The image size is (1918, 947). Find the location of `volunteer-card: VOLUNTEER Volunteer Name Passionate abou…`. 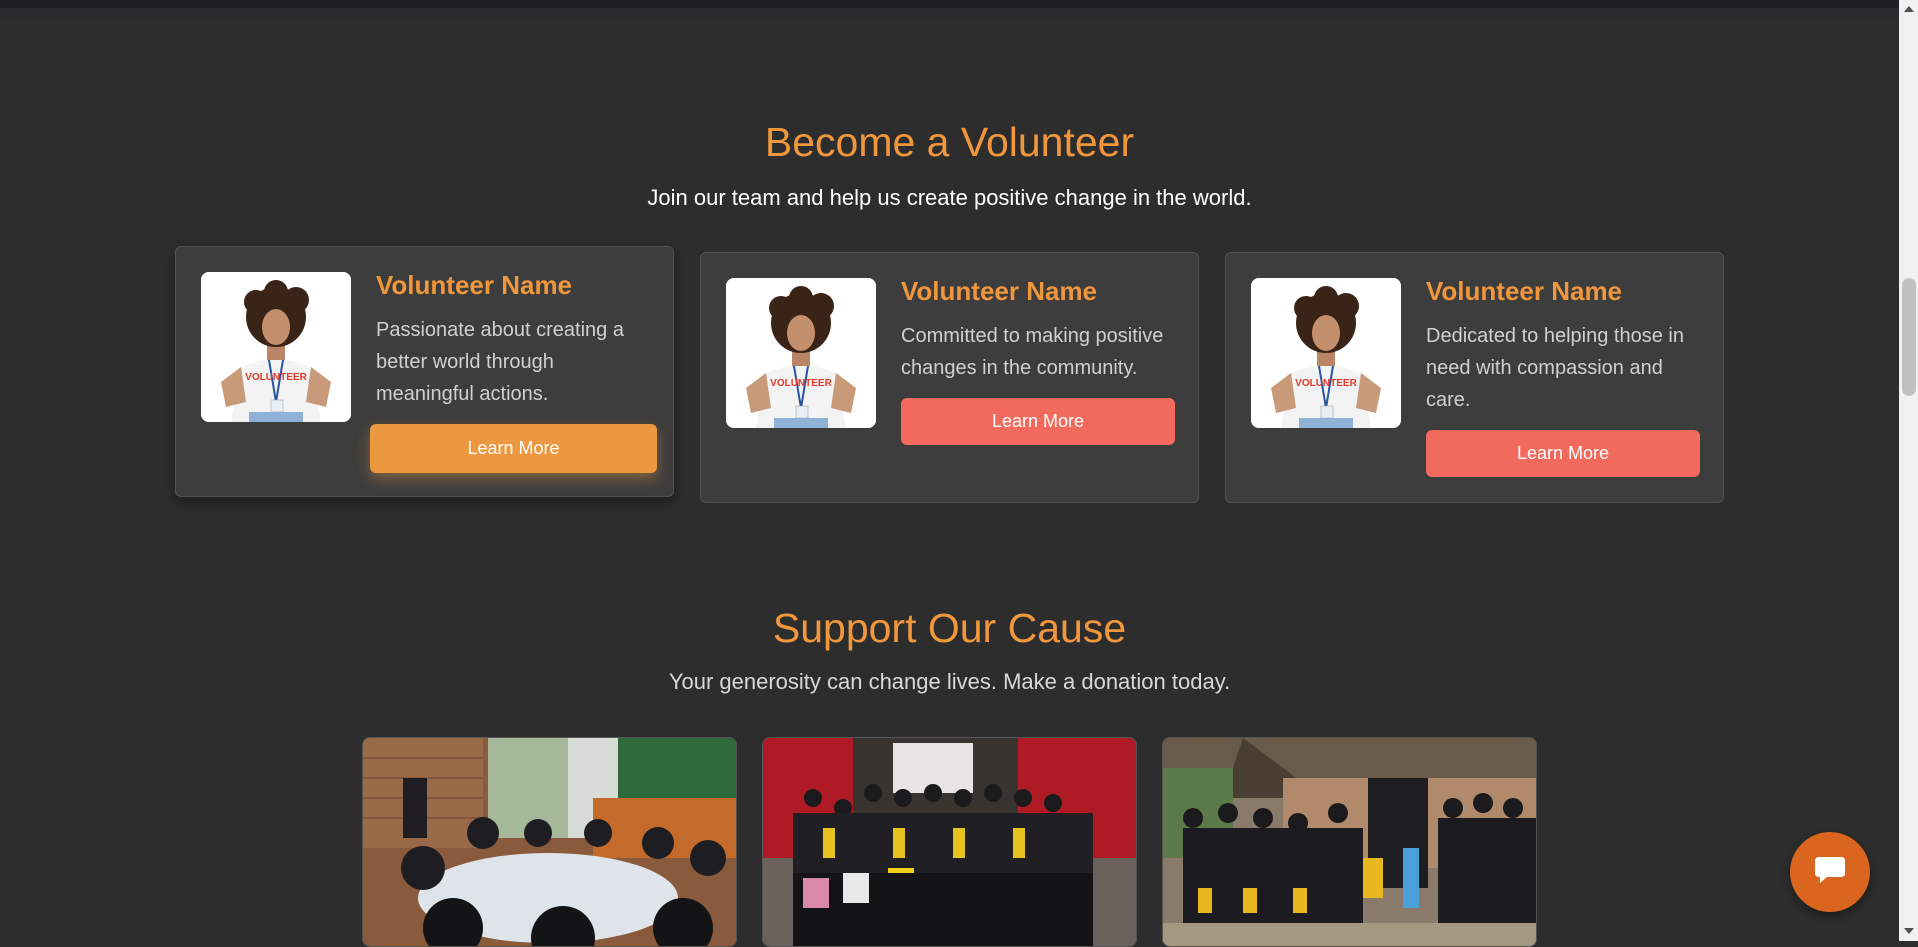

volunteer-card: VOLUNTEER Volunteer Name Passionate abou… is located at coordinates (424, 371).